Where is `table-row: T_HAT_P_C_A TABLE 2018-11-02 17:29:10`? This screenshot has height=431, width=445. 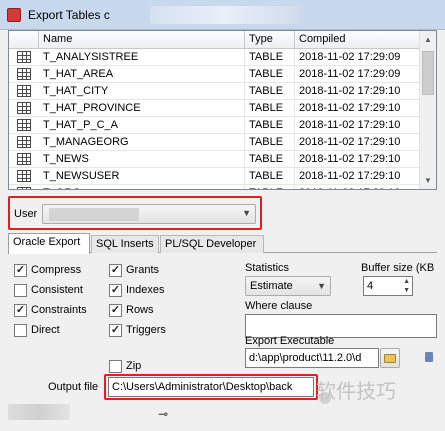 table-row: T_HAT_P_C_A TABLE 2018-11-02 17:29:10 is located at coordinates (218, 125).